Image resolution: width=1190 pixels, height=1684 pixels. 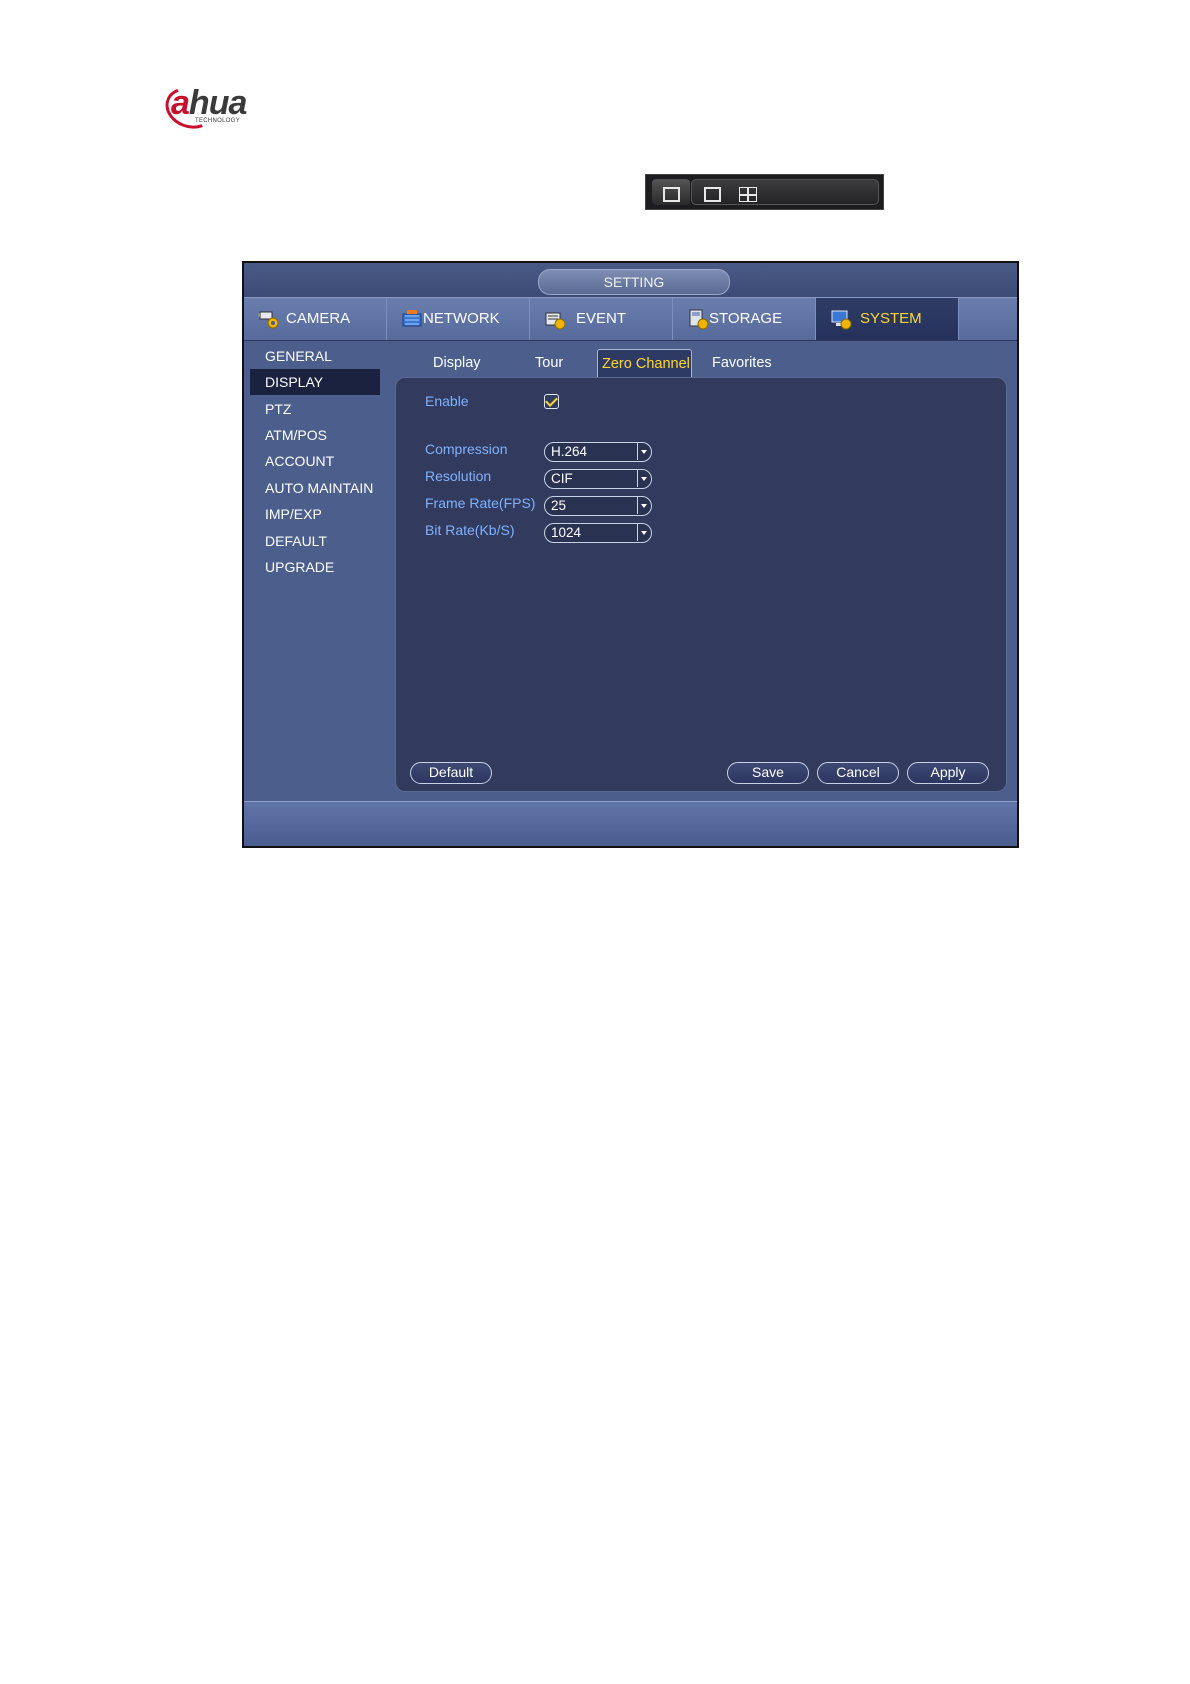 What do you see at coordinates (768, 773) in the screenshot?
I see `save-button: Save` at bounding box center [768, 773].